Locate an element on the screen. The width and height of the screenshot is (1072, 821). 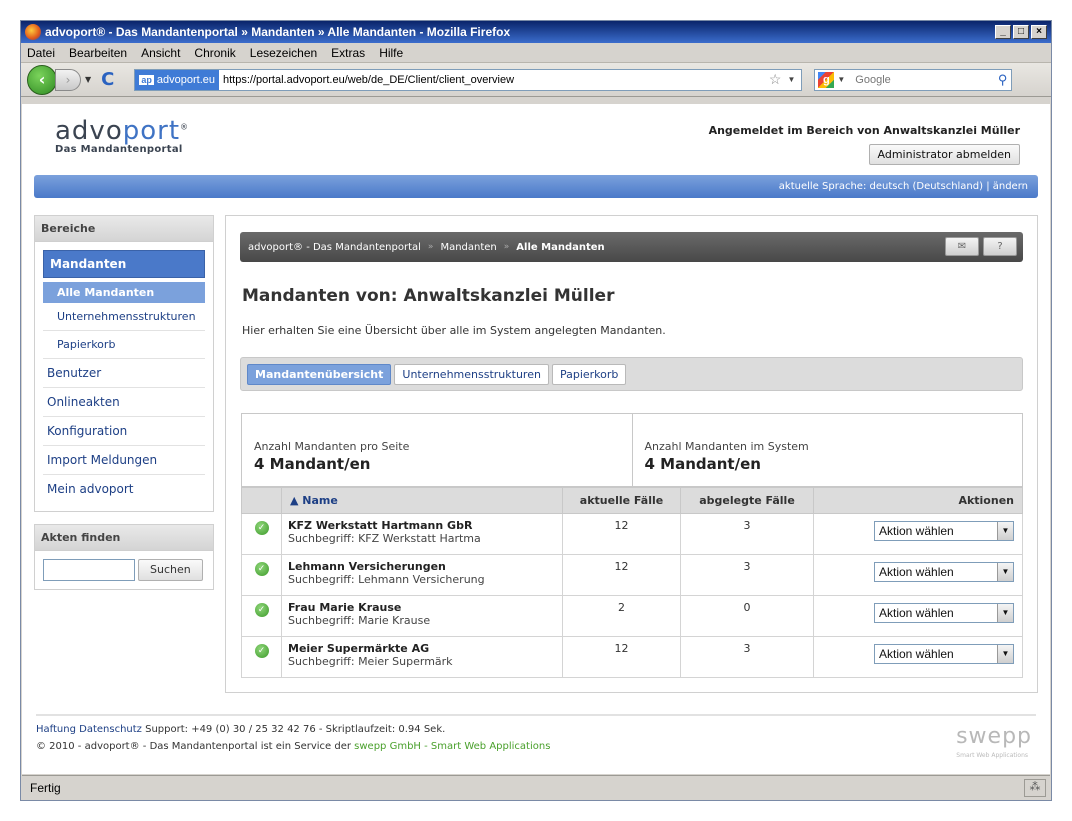
menu-hilfe: Hilfe is located at coordinates (391, 53).